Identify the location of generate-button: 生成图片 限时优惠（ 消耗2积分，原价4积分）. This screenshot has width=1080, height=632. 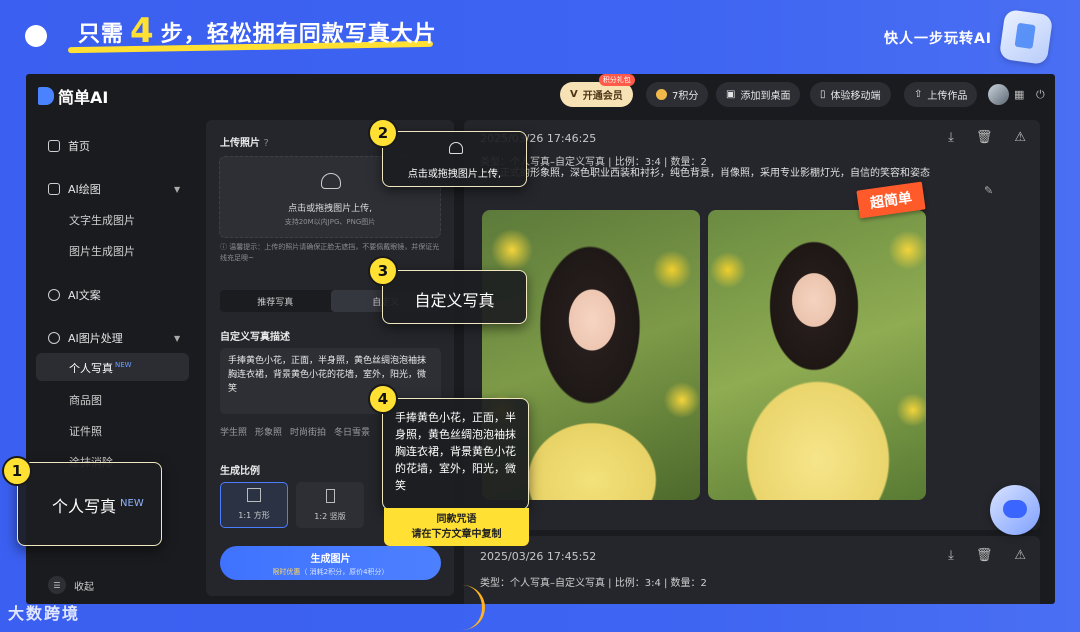
(330, 563).